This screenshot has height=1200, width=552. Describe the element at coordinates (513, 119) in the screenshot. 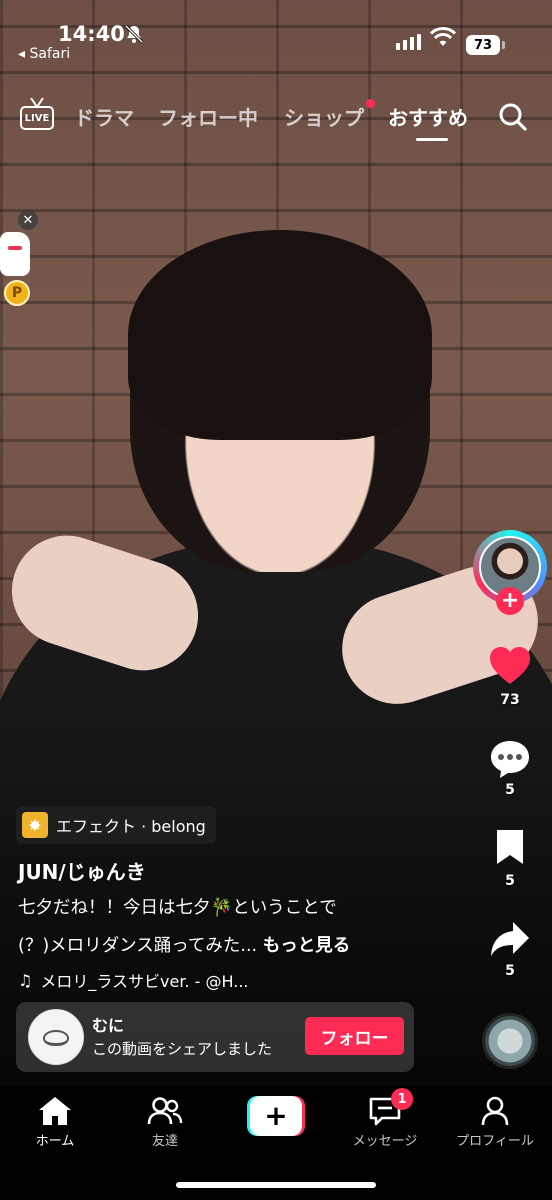

I see `search-icon` at that location.